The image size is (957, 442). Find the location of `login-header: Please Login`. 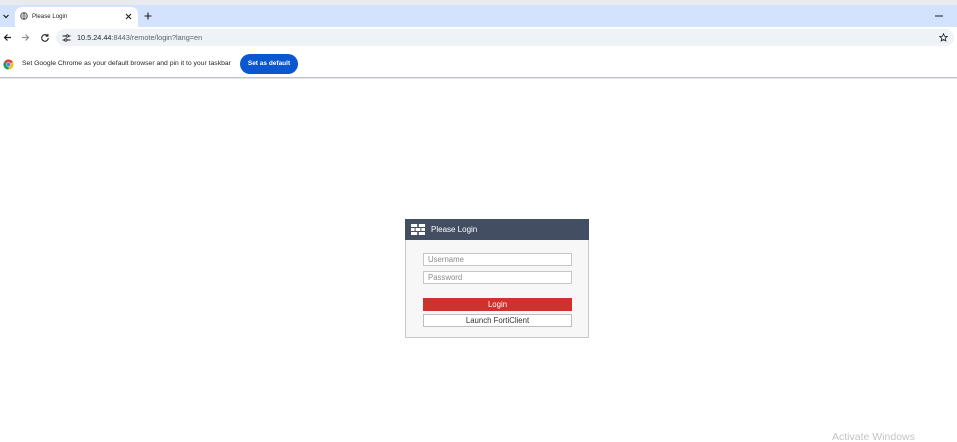

login-header: Please Login is located at coordinates (497, 229).